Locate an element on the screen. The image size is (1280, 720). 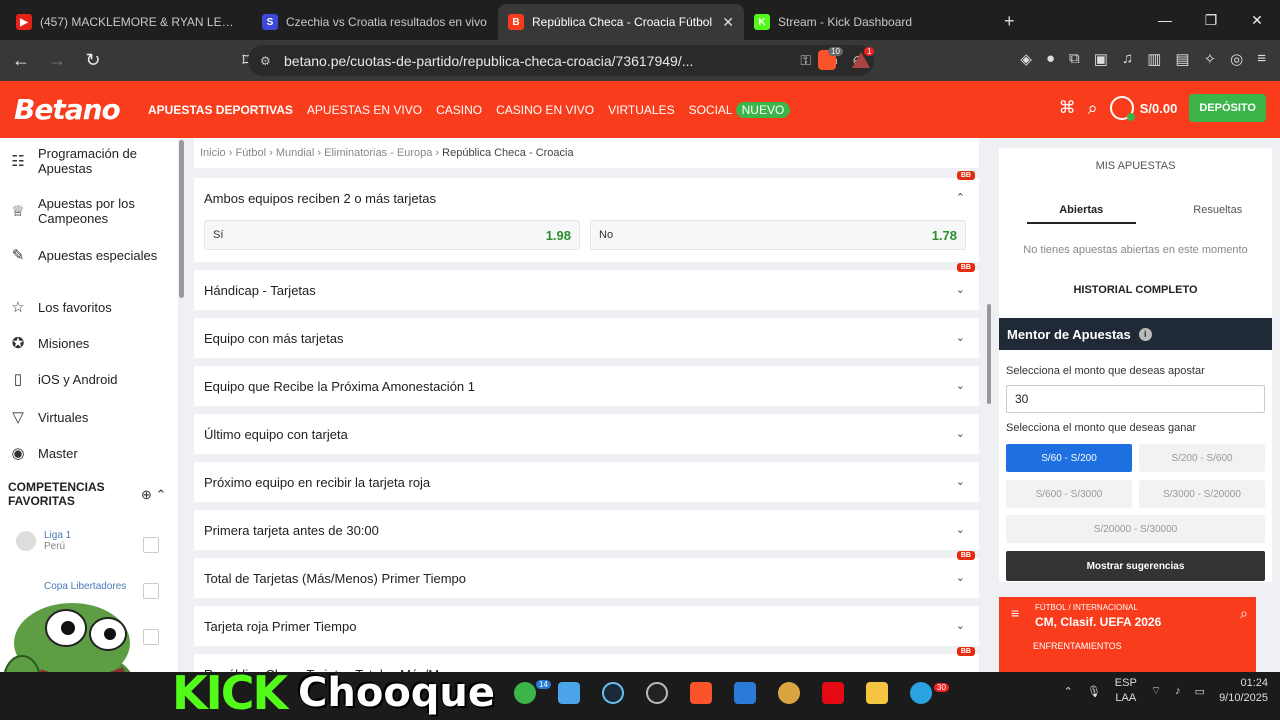
tab-open: Abiertas is located at coordinates (1081, 214).